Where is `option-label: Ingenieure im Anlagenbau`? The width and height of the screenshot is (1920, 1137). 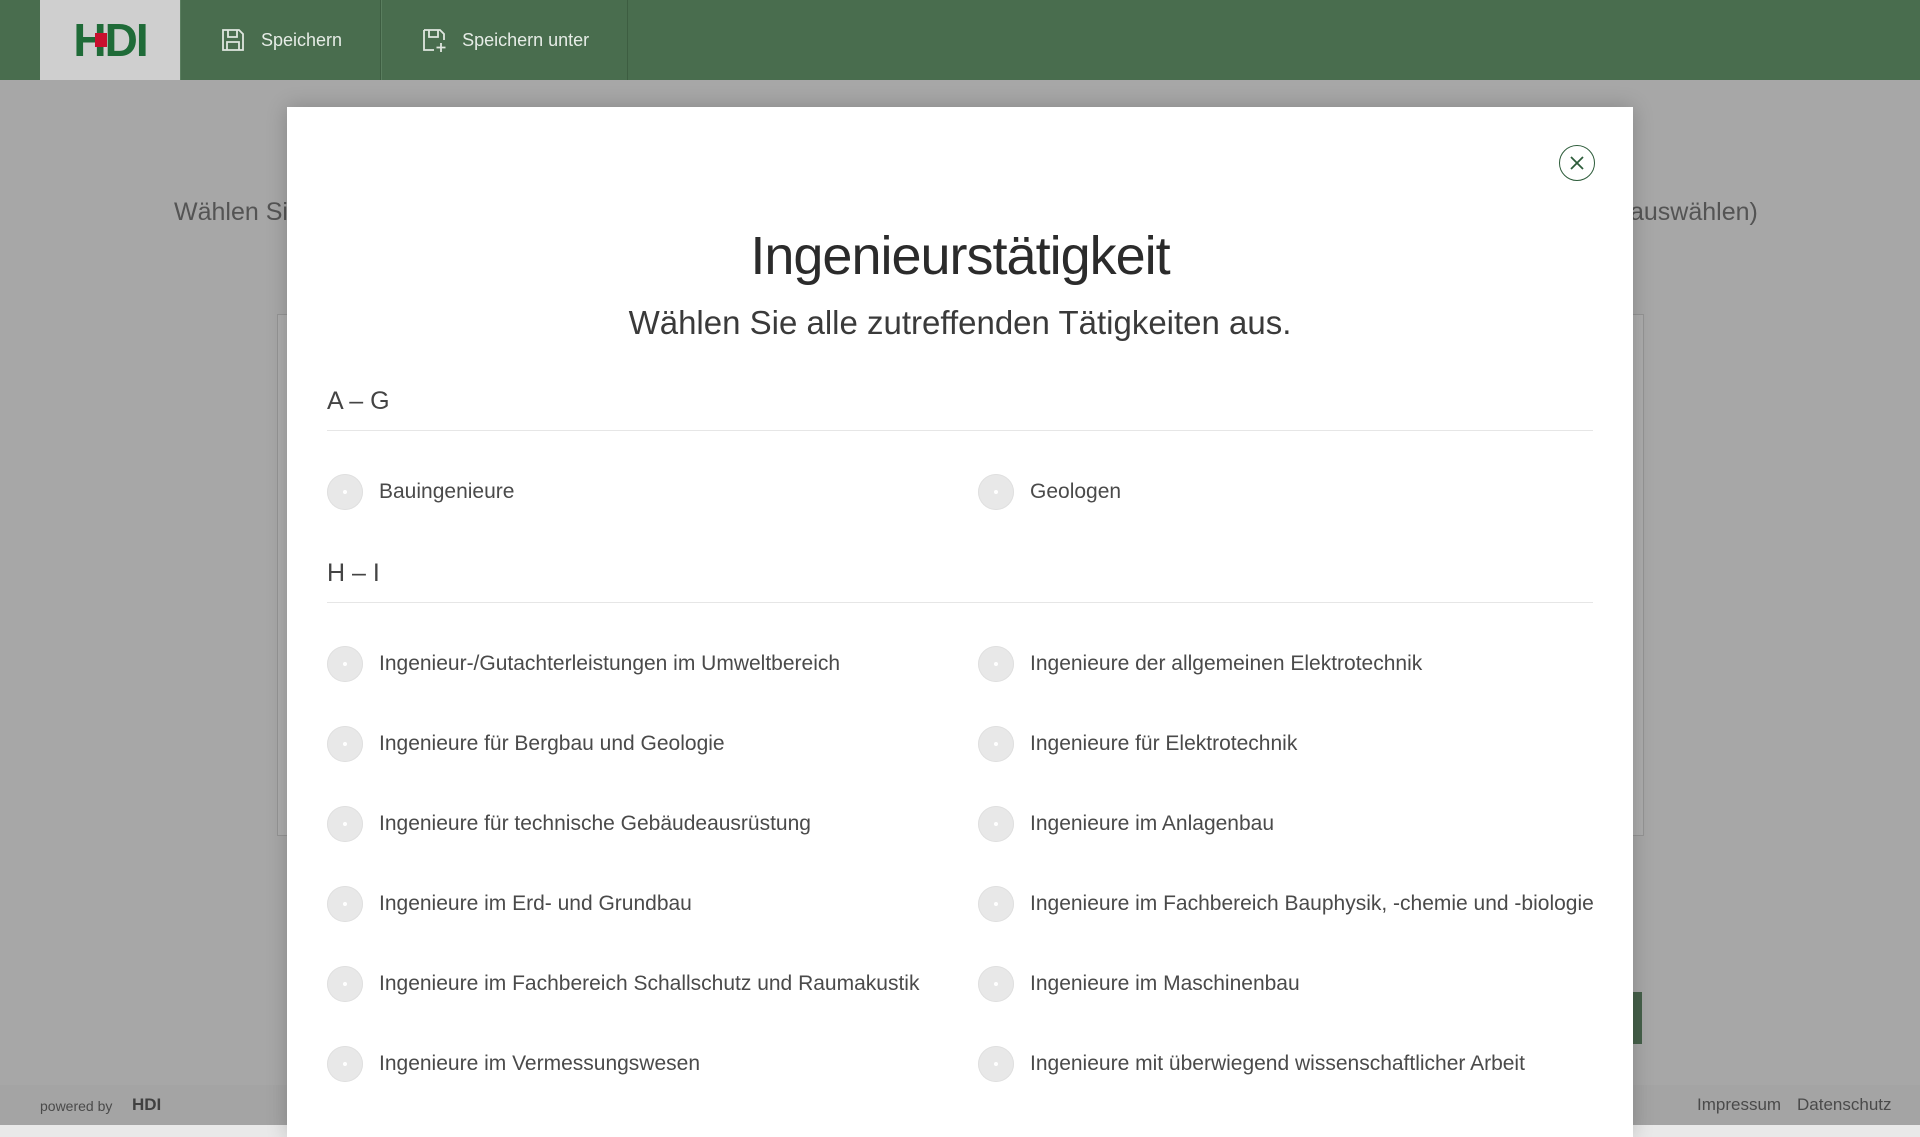
option-label: Ingenieure im Anlagenbau is located at coordinates (1152, 823).